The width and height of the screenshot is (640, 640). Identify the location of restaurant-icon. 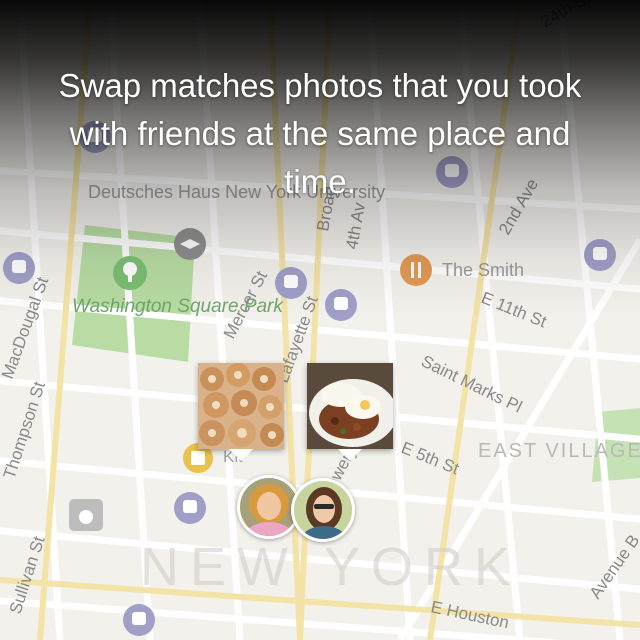
(416, 270).